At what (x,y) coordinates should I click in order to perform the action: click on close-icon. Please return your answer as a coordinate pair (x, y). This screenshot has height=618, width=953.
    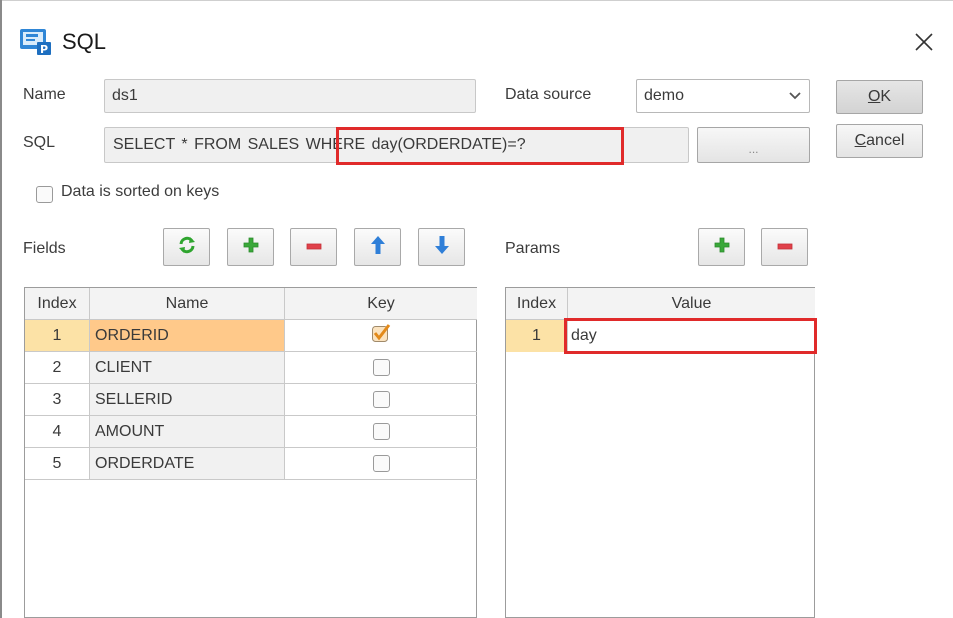
    Looking at the image, I should click on (924, 42).